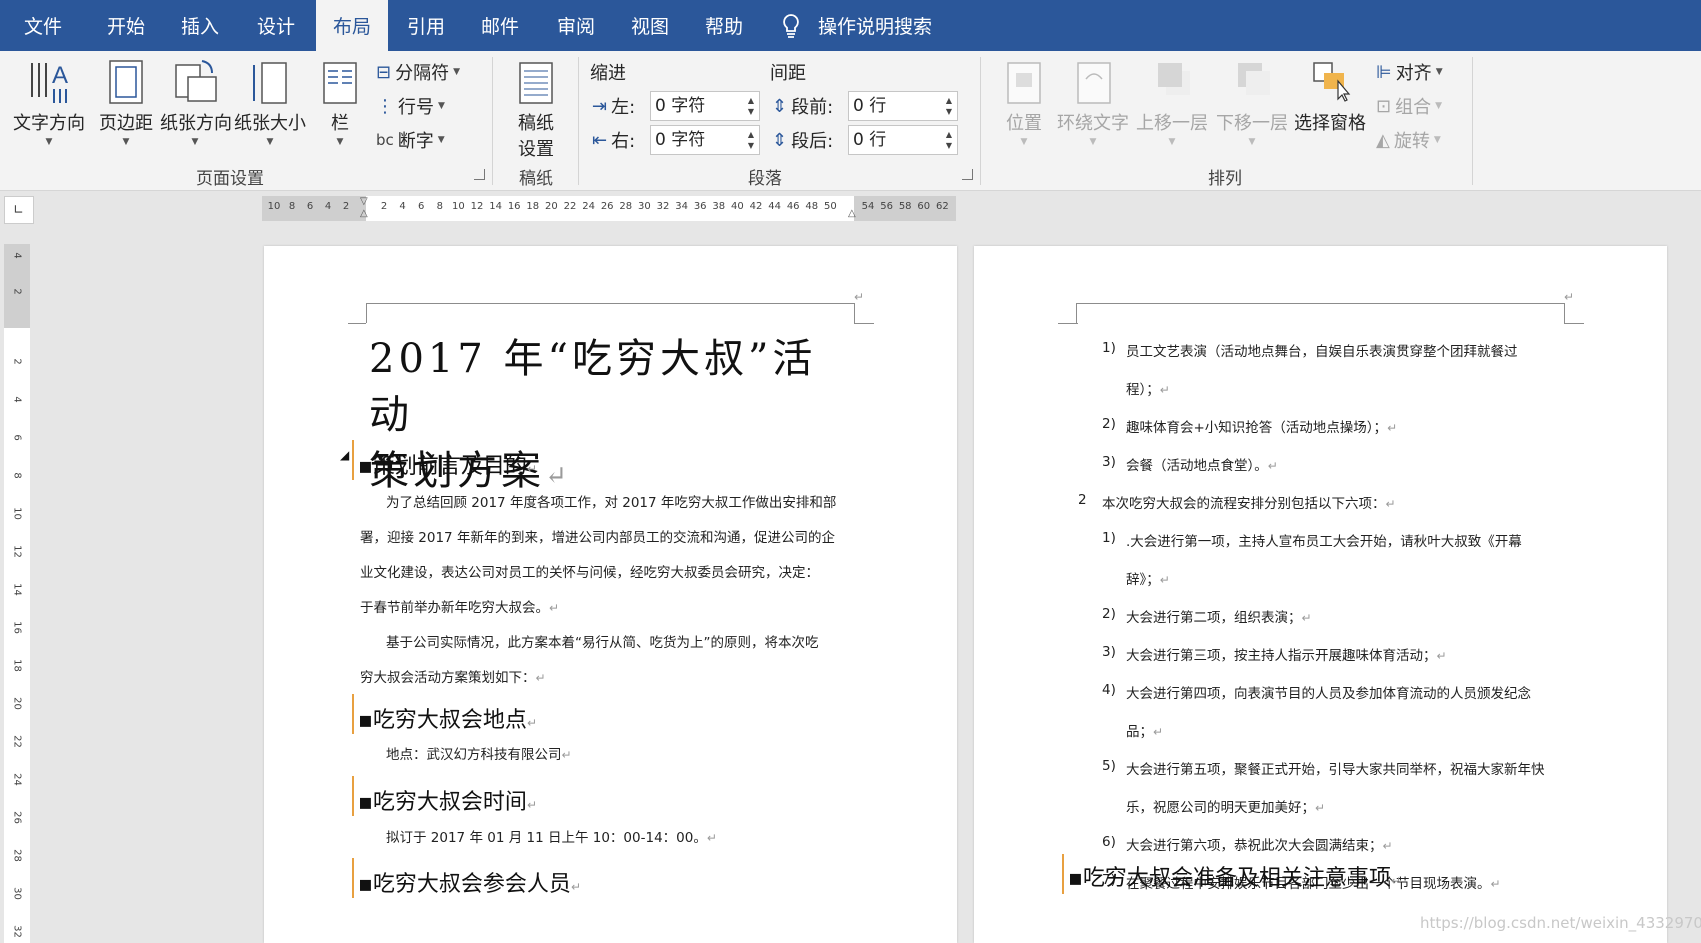 This screenshot has height=943, width=1701. What do you see at coordinates (352, 25) in the screenshot?
I see `tab-layout: 布局` at bounding box center [352, 25].